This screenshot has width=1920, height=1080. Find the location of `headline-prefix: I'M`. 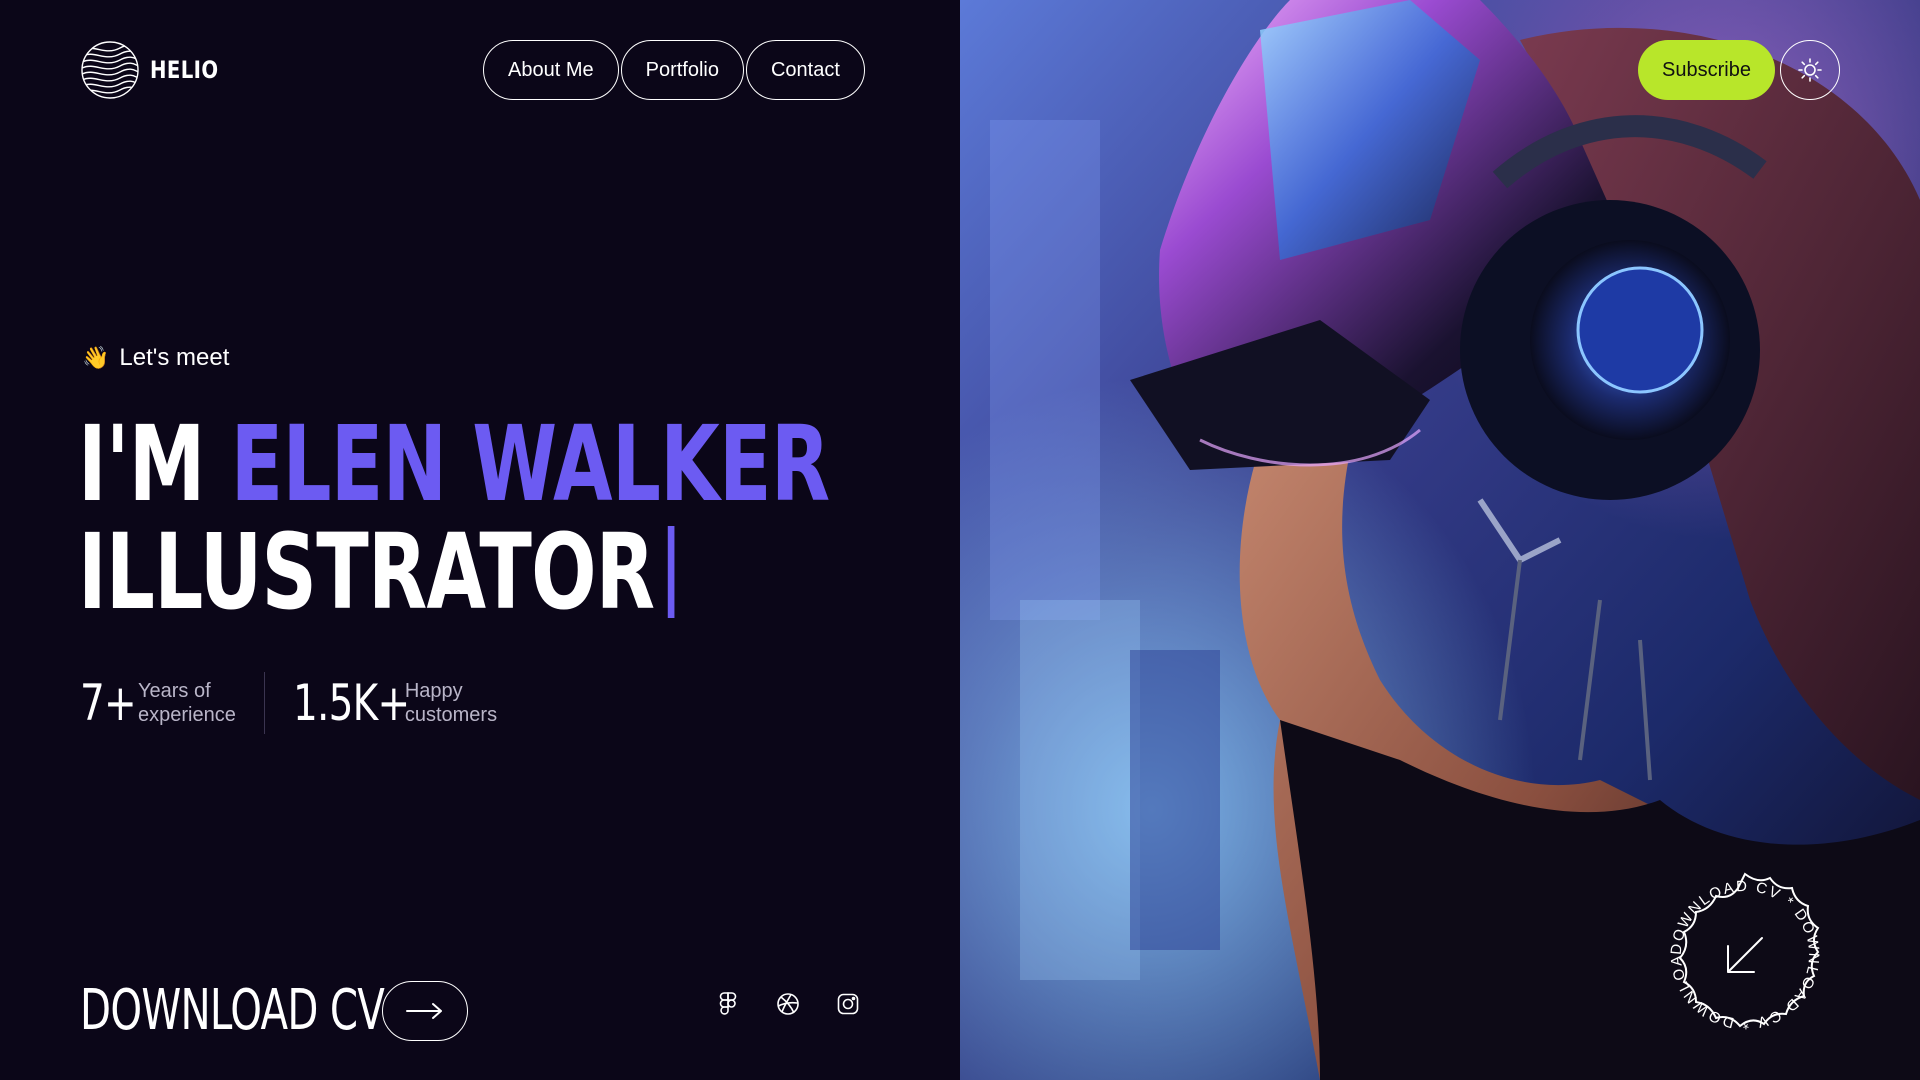

headline-prefix: I'M is located at coordinates (141, 464).